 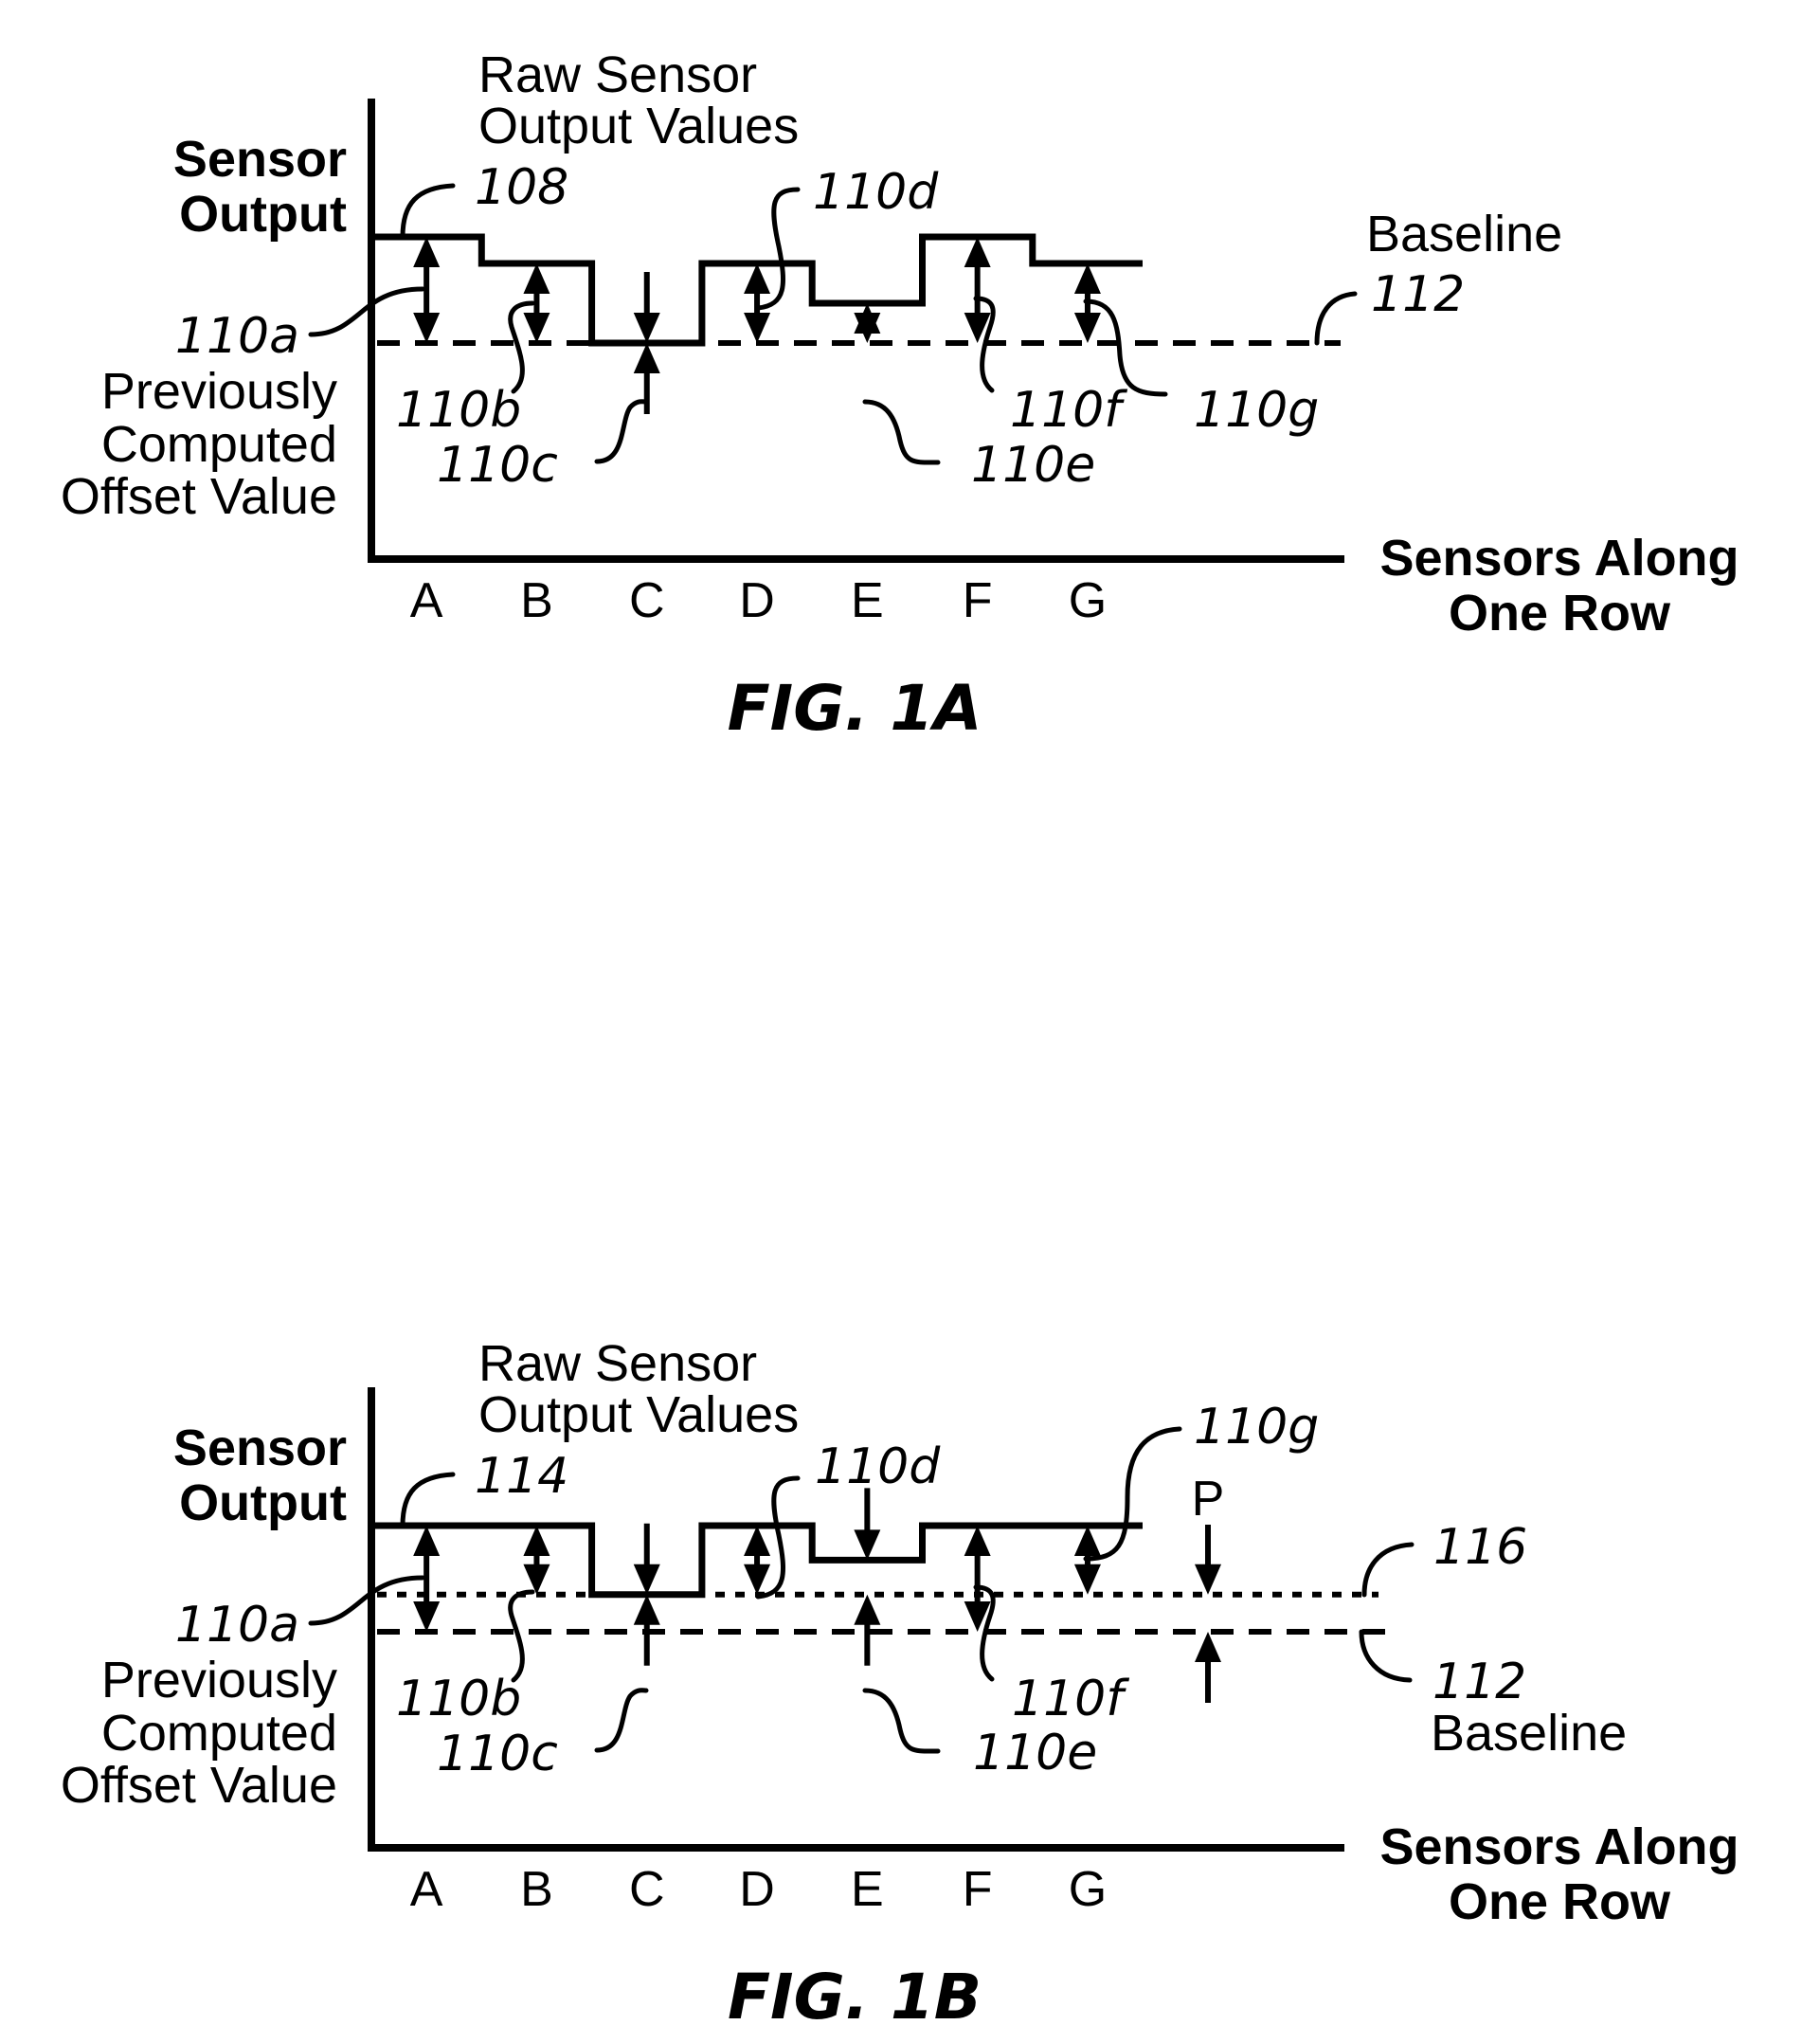 What do you see at coordinates (521, 1636) in the screenshot?
I see `leader-offset-110b` at bounding box center [521, 1636].